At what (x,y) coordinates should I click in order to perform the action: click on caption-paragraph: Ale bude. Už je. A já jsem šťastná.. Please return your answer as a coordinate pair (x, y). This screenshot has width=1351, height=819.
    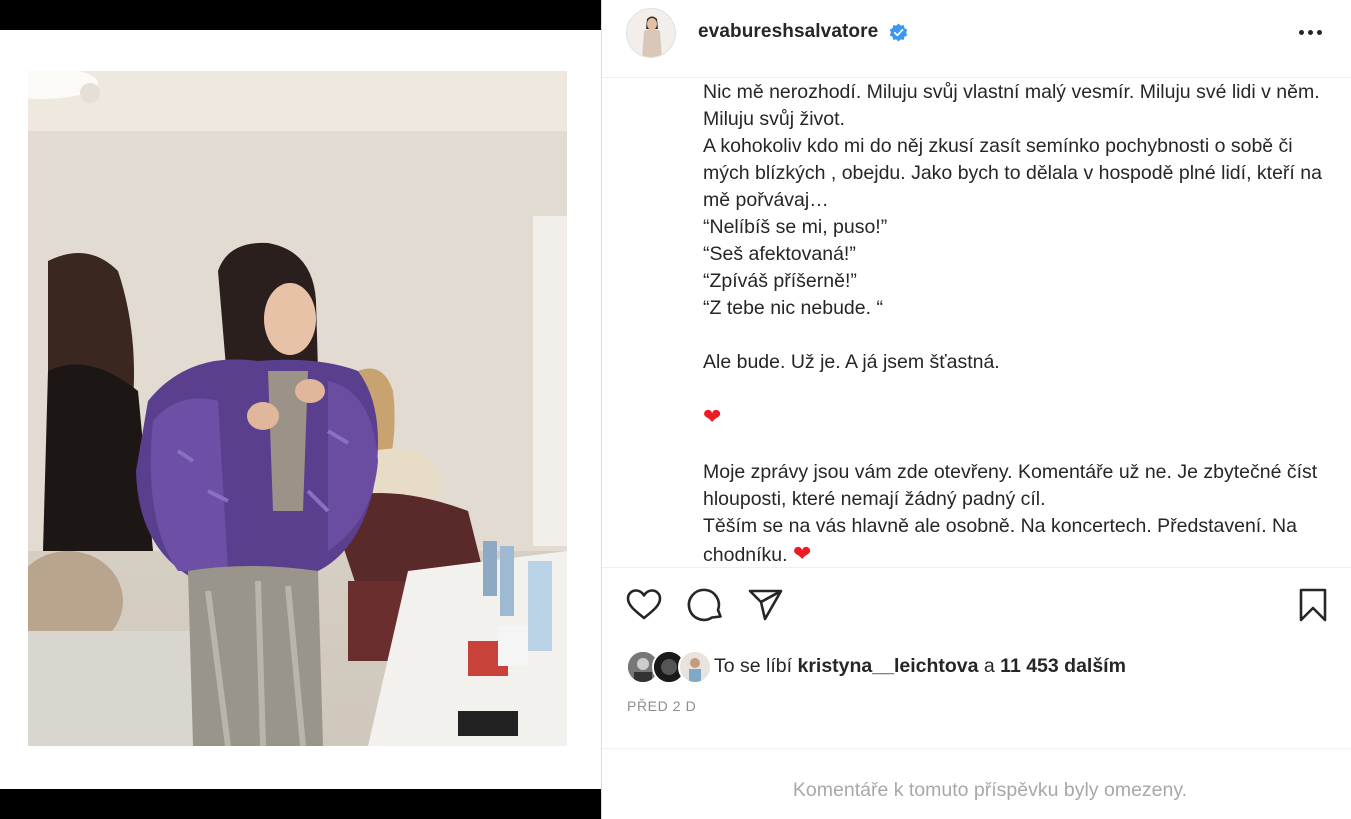
    Looking at the image, I should click on (851, 362).